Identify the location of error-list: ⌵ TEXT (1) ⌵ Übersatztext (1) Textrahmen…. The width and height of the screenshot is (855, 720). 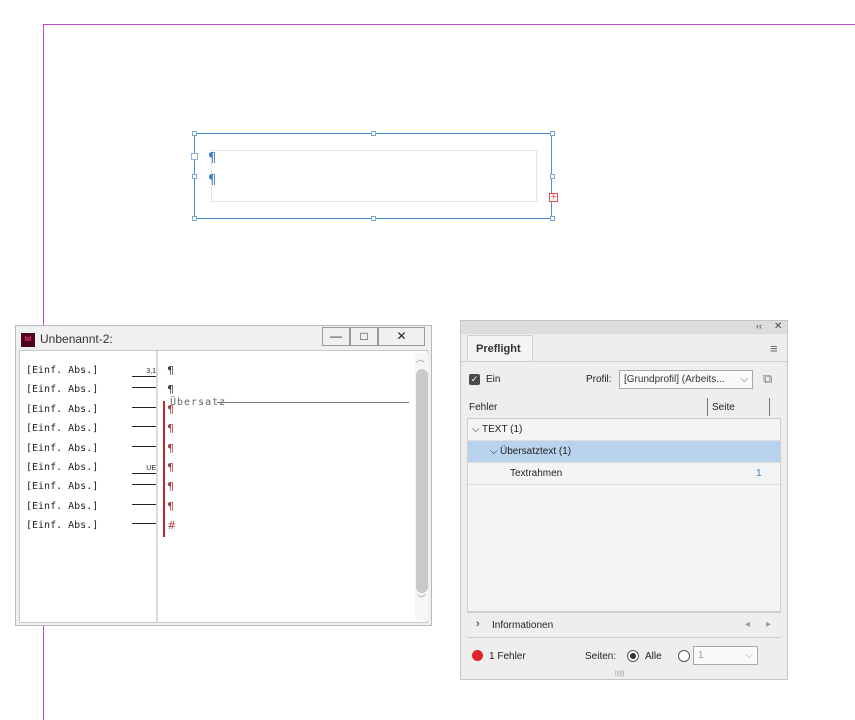
(624, 515).